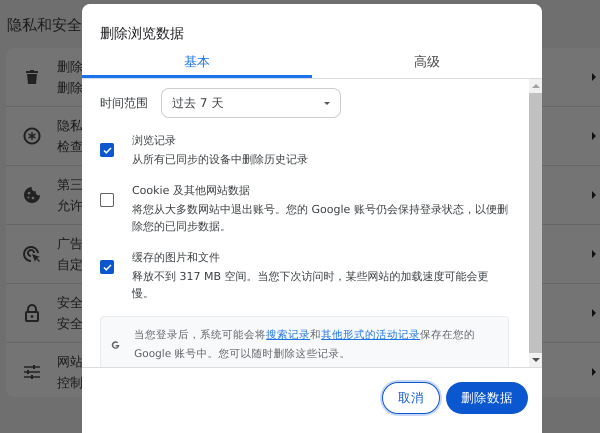  Describe the element at coordinates (32, 77) in the screenshot. I see `trash-icon` at that location.